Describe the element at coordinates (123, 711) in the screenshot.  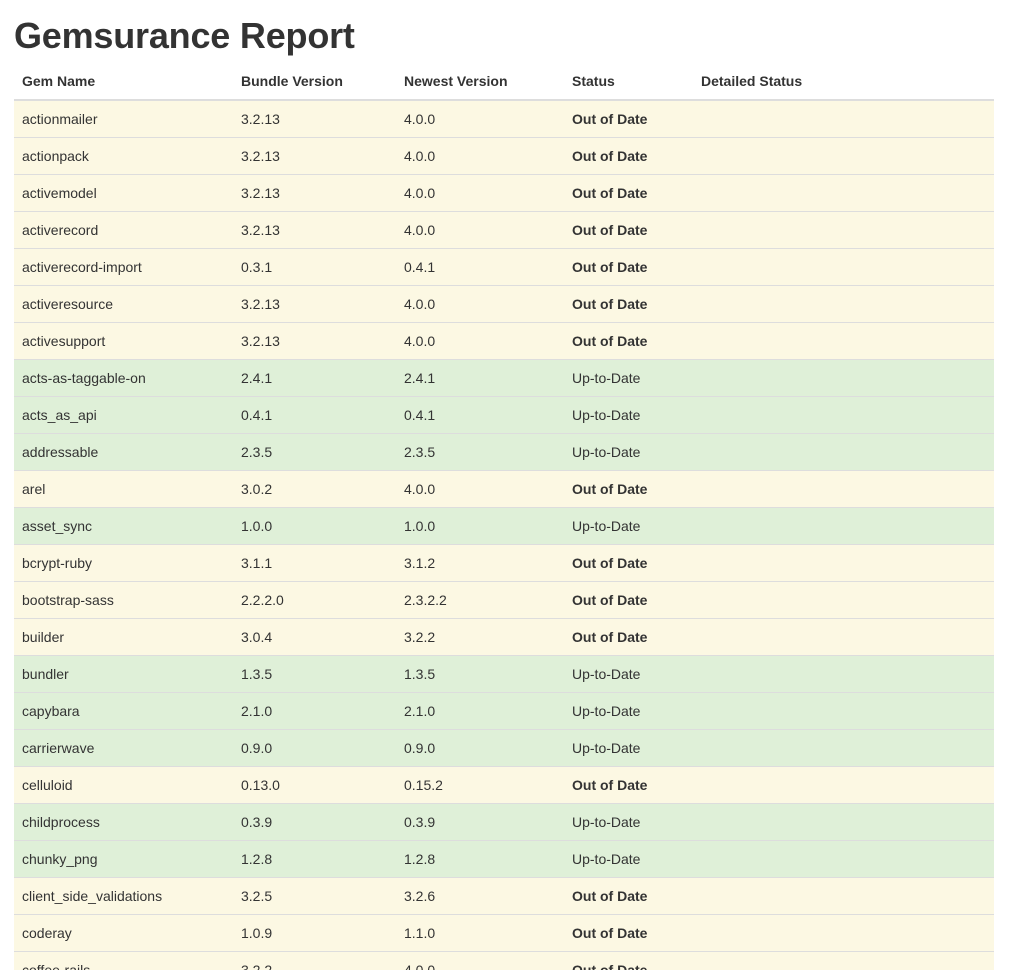
I see `gem-name-cell: capybara` at that location.